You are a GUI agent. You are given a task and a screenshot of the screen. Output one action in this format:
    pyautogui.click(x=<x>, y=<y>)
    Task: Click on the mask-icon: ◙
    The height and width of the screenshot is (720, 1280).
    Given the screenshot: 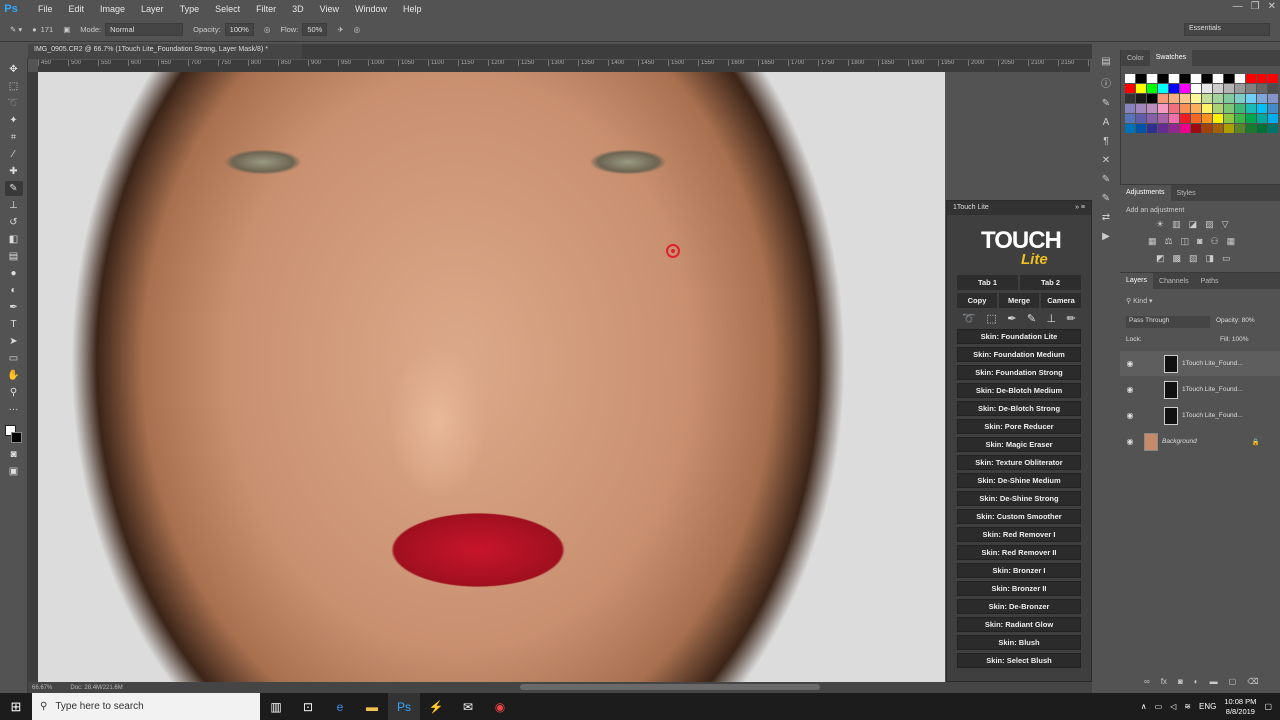 What is the action you would take?
    pyautogui.click(x=1180, y=681)
    